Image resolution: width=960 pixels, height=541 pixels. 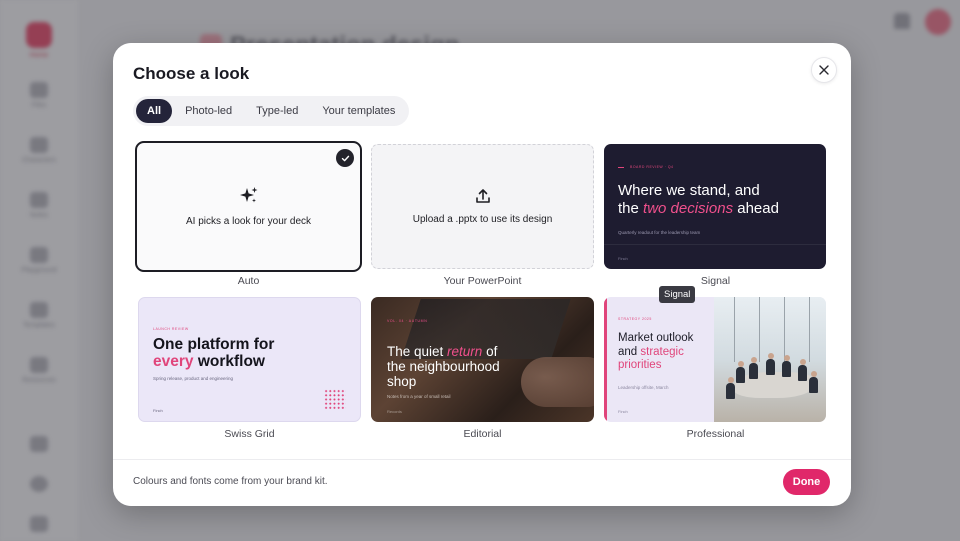 What do you see at coordinates (646, 167) in the screenshot?
I see `signal-kicker: BOARD REVIEW · Q4` at bounding box center [646, 167].